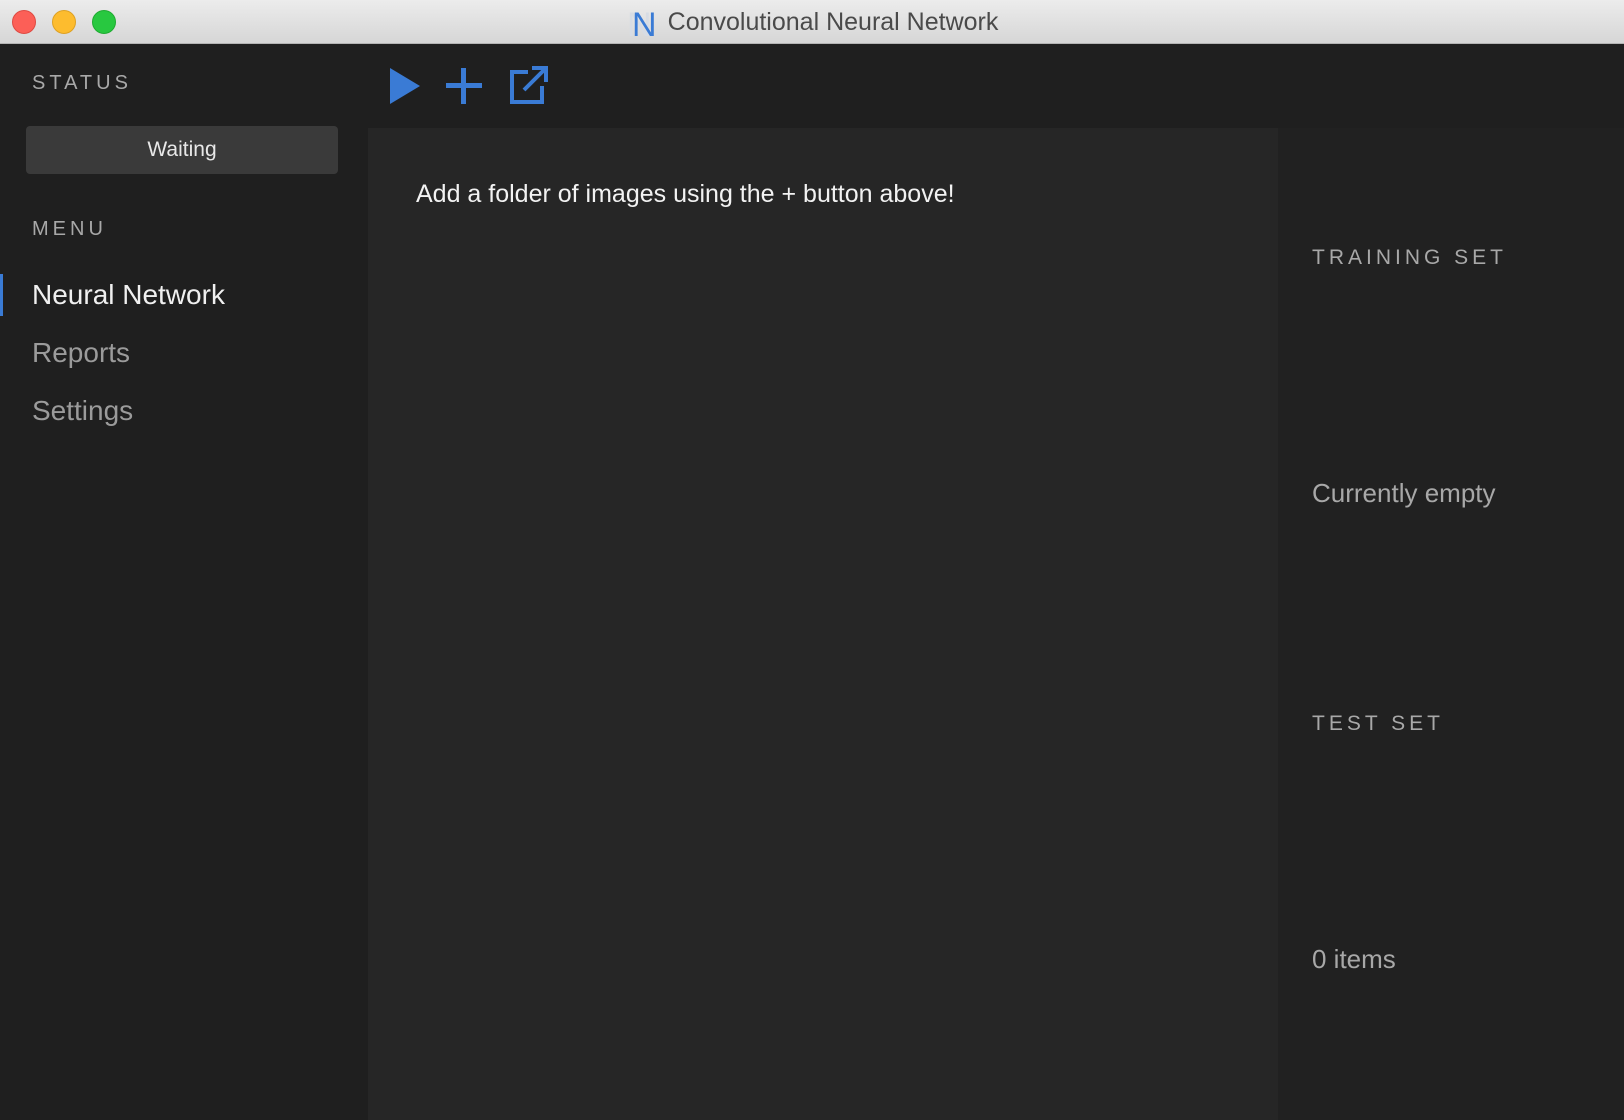 This screenshot has width=1624, height=1120. Describe the element at coordinates (184, 411) in the screenshot. I see `sidebar-item-settings: Settings` at that location.